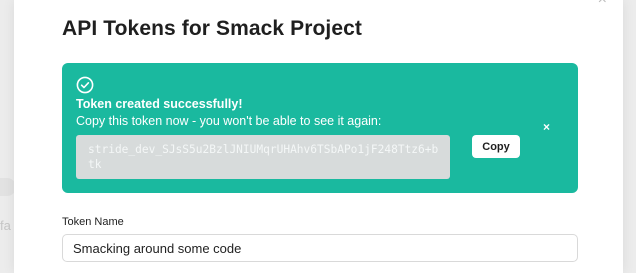 The height and width of the screenshot is (273, 636). I want to click on dialog-title: API Tokens for Smack Project, so click(212, 28).